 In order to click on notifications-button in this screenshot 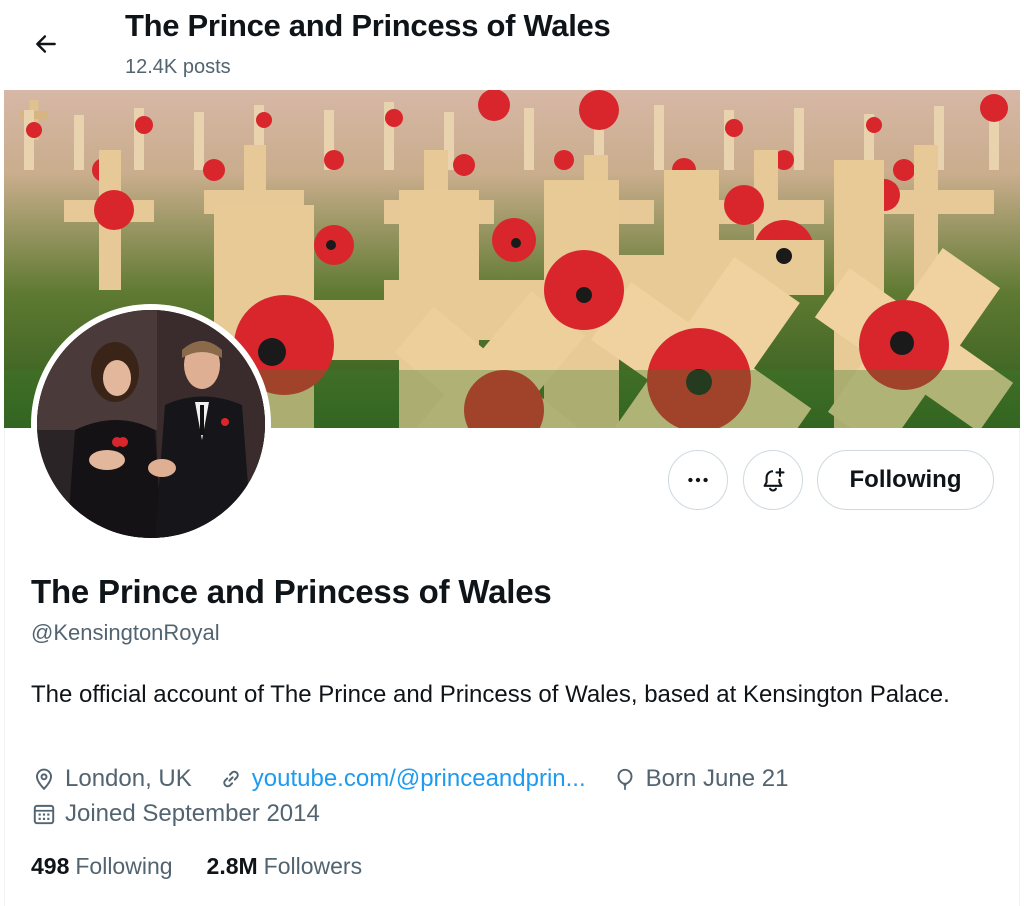, I will do `click(773, 480)`.